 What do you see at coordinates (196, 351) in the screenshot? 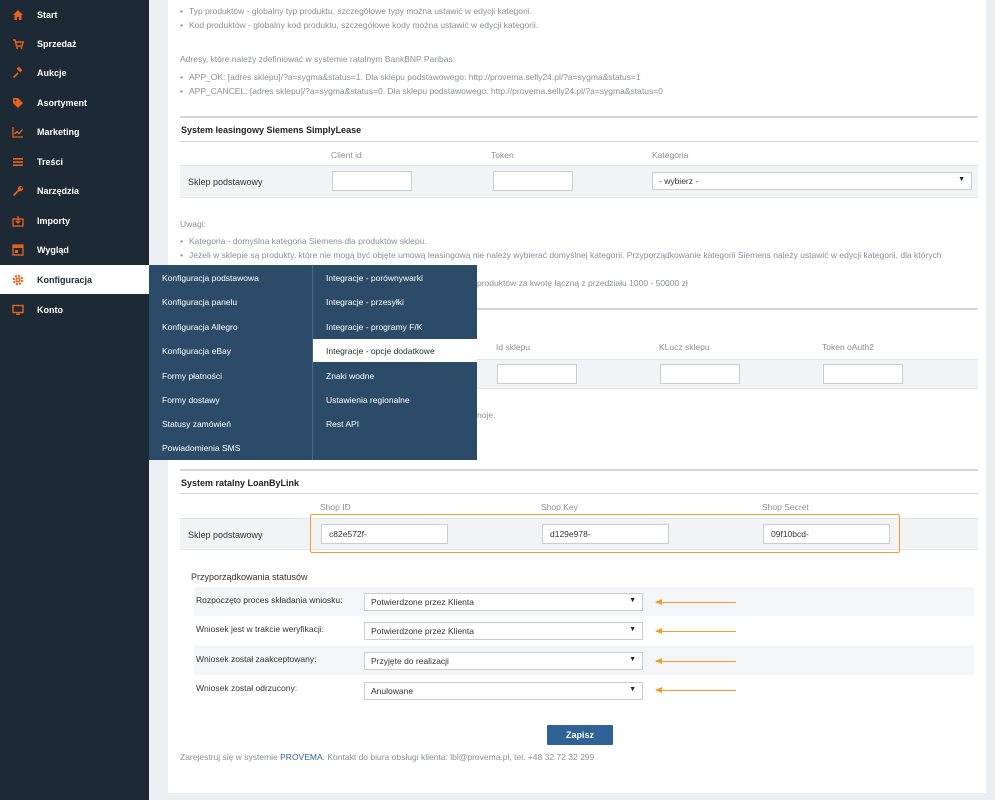
I see `menu-item-konfiguracja-ebay: Konfiguracja eBay` at bounding box center [196, 351].